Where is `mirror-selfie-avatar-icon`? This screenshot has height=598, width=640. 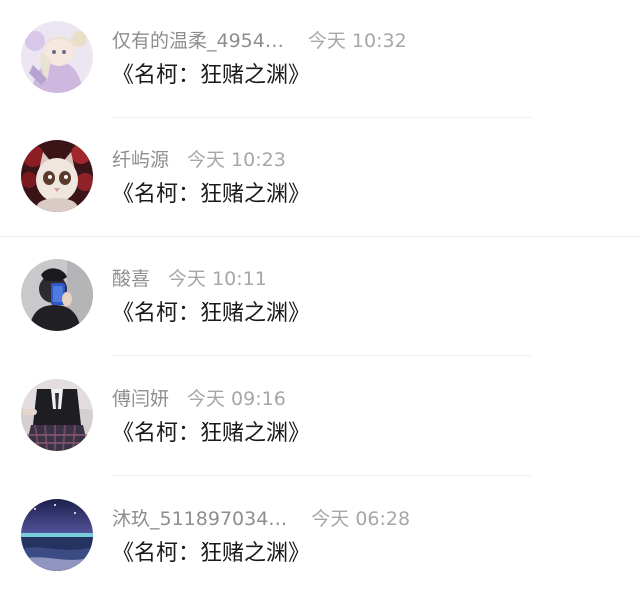
mirror-selfie-avatar-icon is located at coordinates (57, 295).